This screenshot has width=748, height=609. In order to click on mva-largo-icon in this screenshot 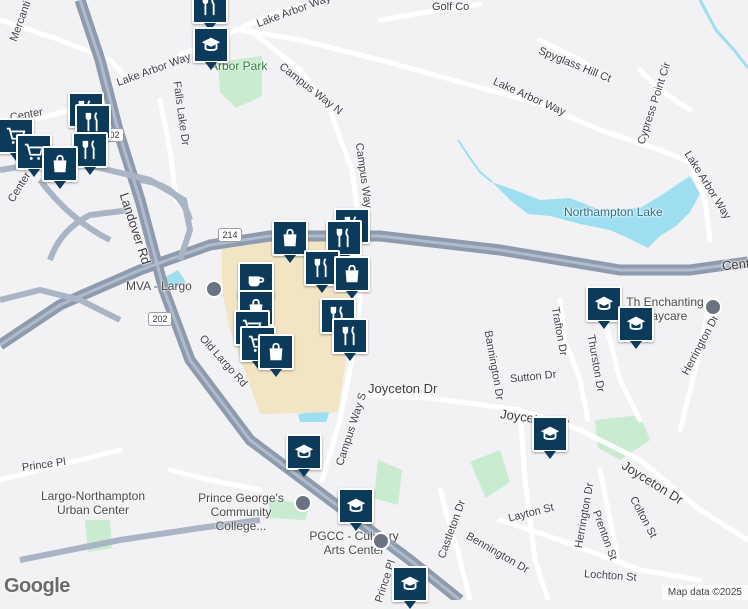, I will do `click(214, 289)`.